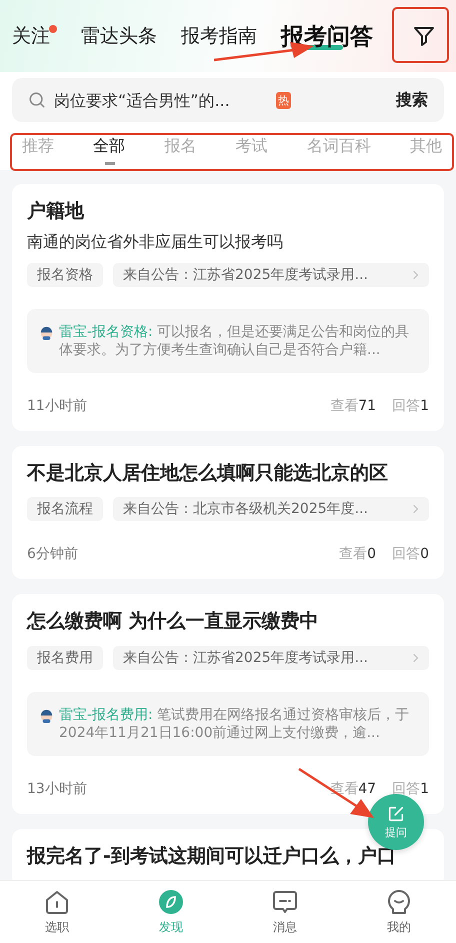 This screenshot has height=943, width=456. Describe the element at coordinates (173, 621) in the screenshot. I see `question-title: 怎么缴费啊 为什么一直显示缴费中` at that location.